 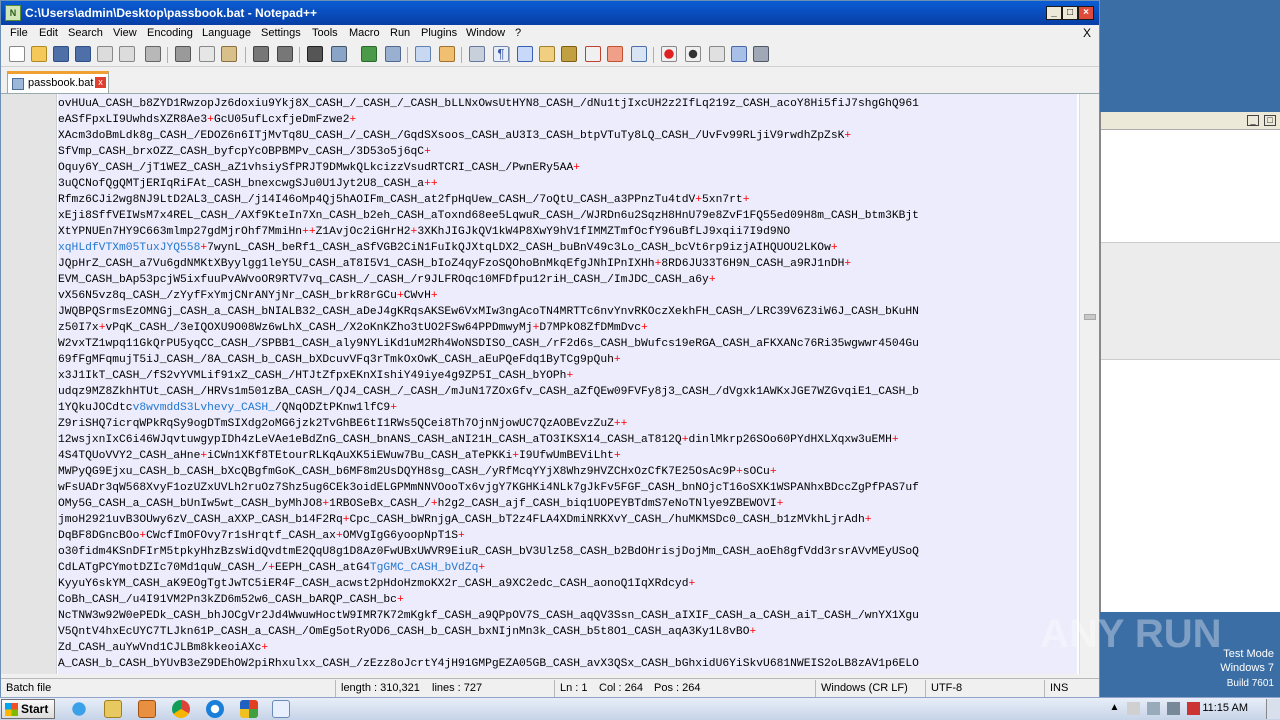 I want to click on save-icon, so click(x=61, y=54).